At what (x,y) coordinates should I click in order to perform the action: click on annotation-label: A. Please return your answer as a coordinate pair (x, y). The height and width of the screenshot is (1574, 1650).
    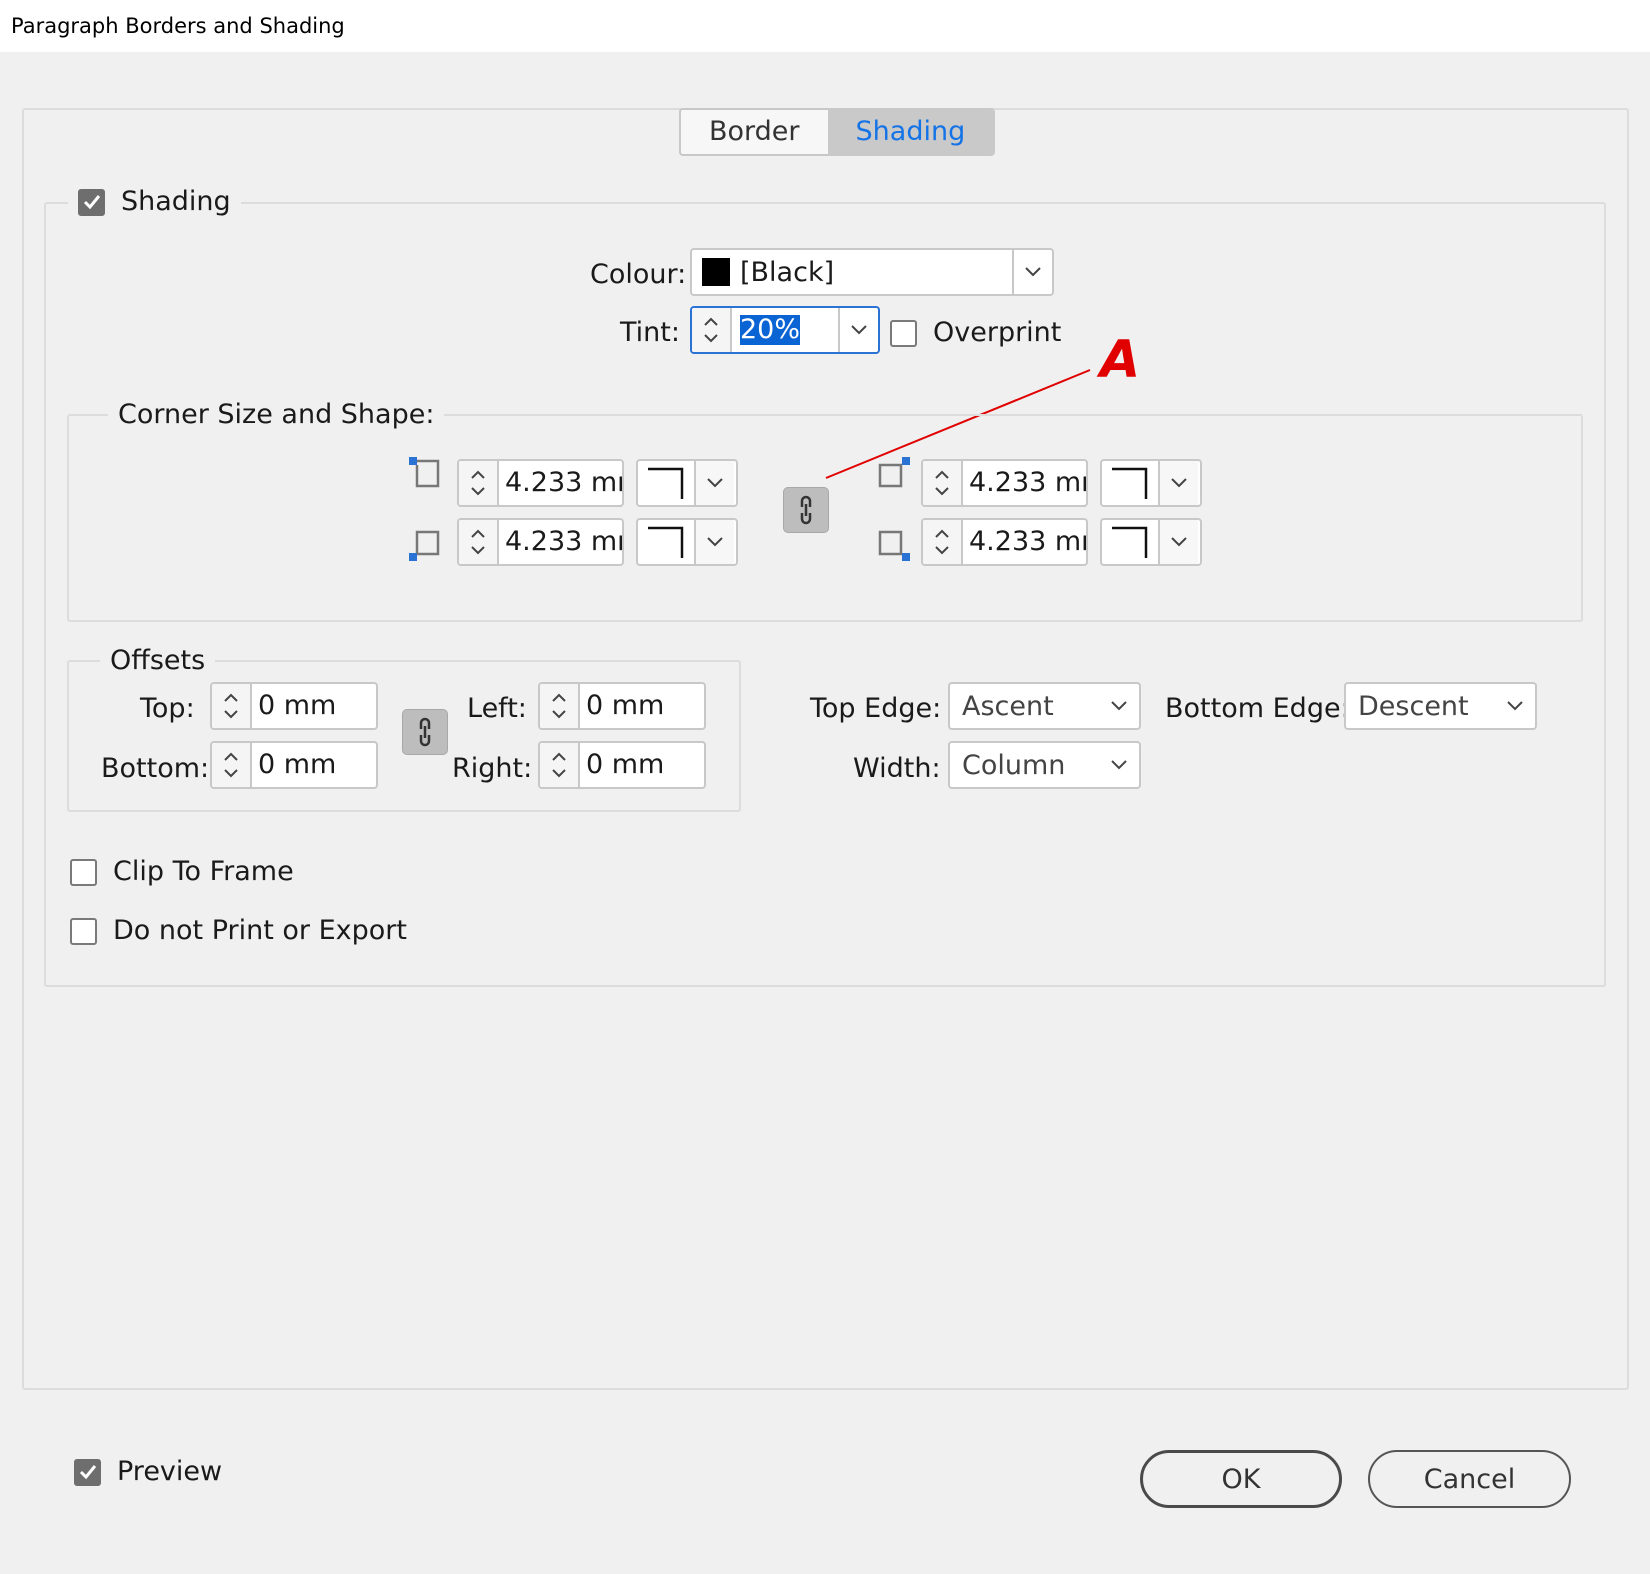
    Looking at the image, I should click on (1120, 360).